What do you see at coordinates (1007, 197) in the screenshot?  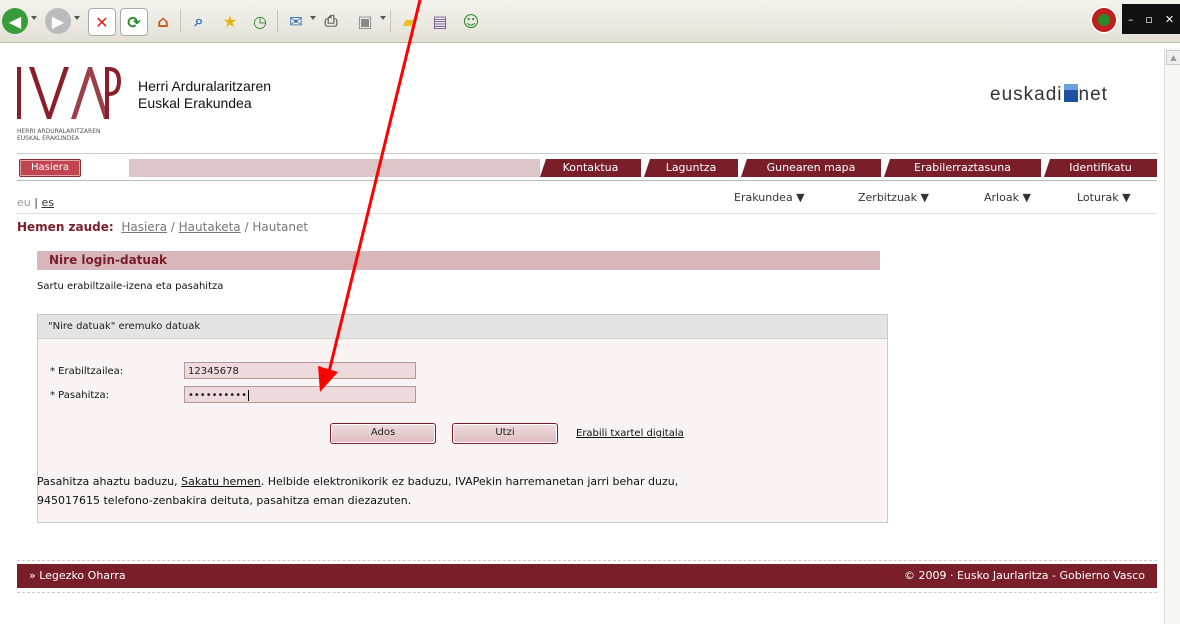 I see `menu-arloak: Arloak ▼` at bounding box center [1007, 197].